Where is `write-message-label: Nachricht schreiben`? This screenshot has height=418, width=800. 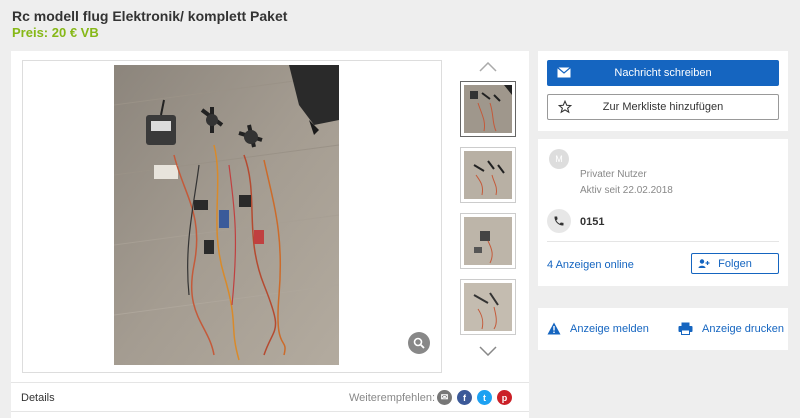 write-message-label: Nachricht schreiben is located at coordinates (663, 73).